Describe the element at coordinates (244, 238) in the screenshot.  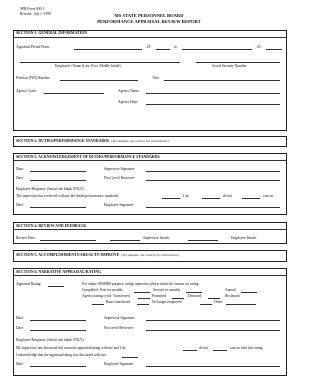
I see `employee-initials-label: Employee Initials` at that location.